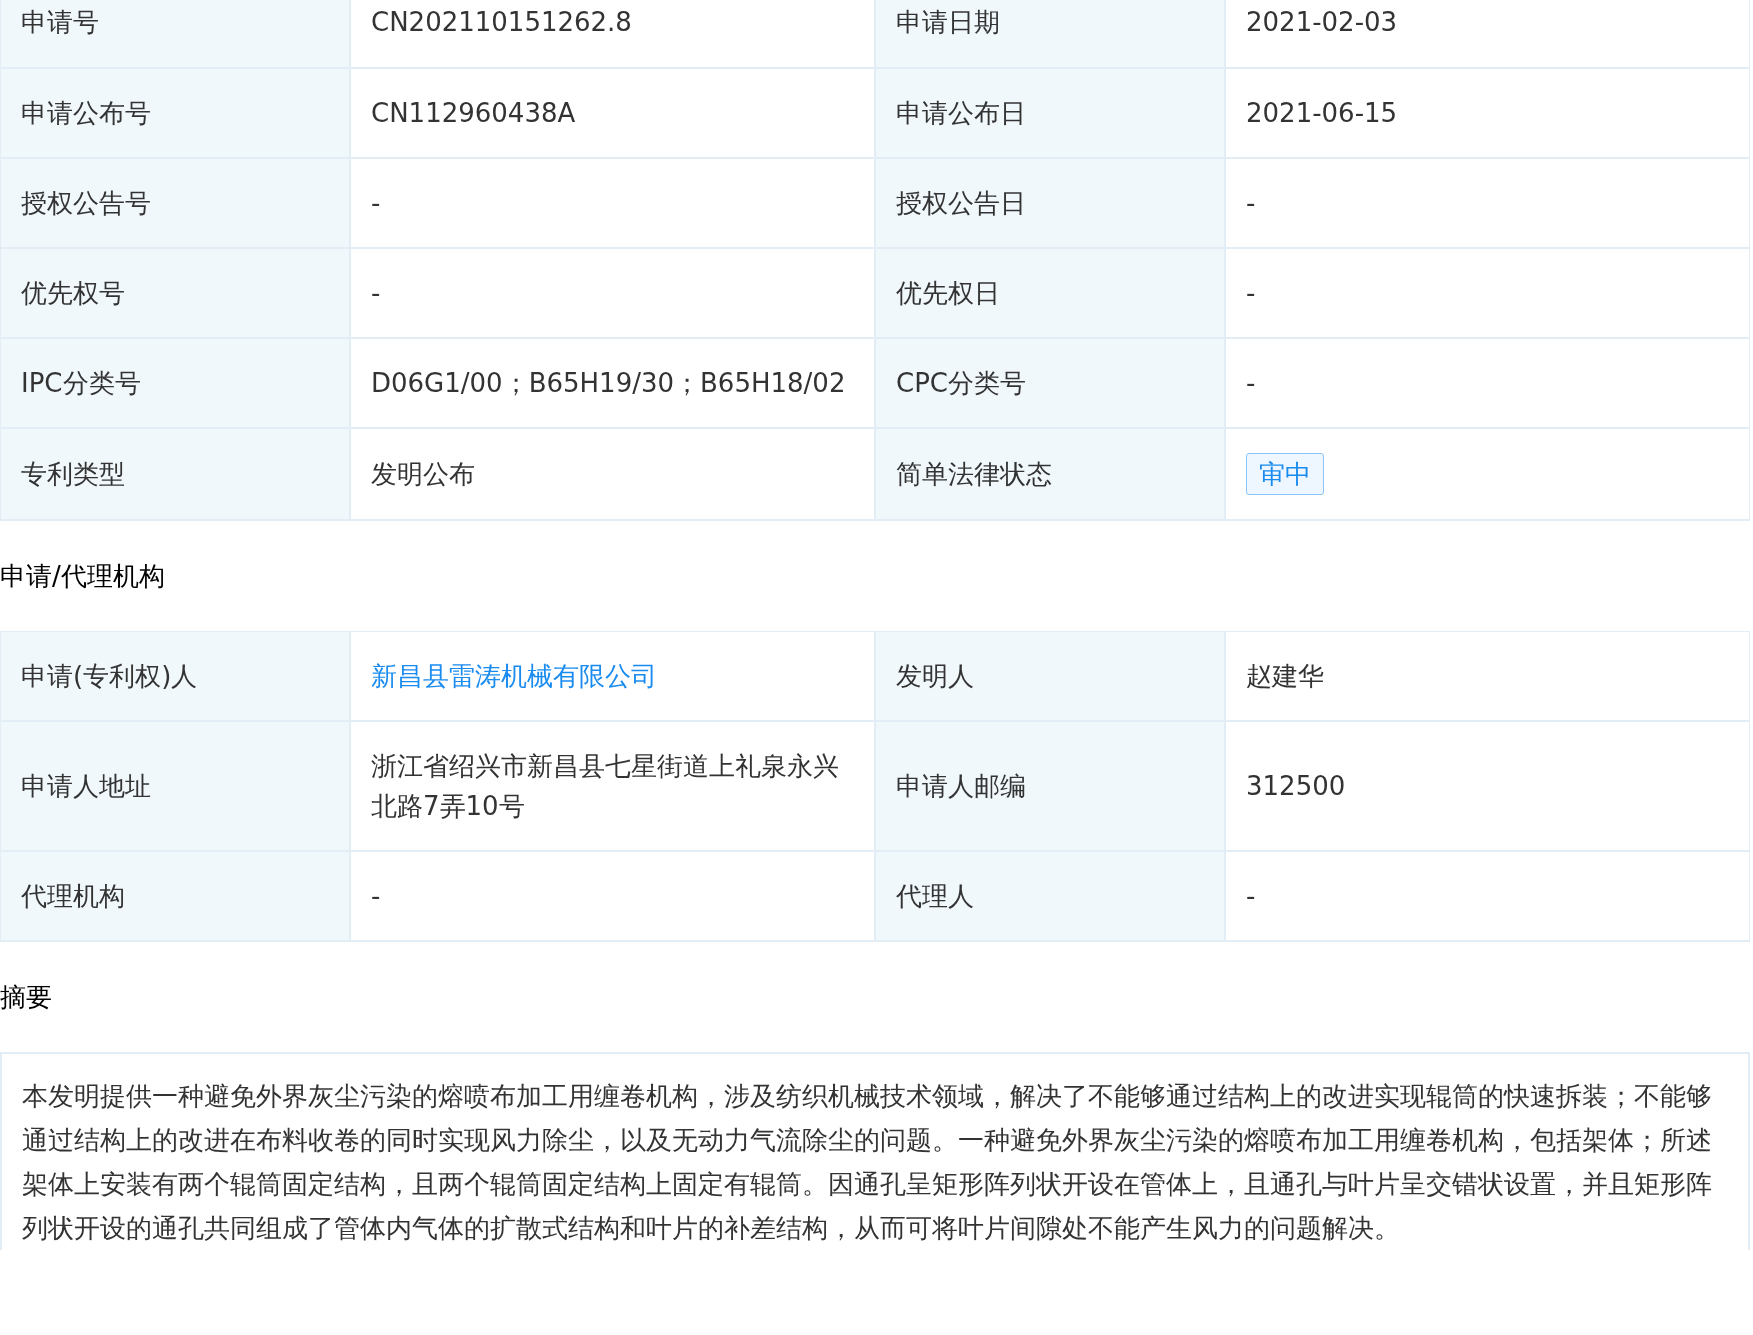 This screenshot has width=1753, height=1335. What do you see at coordinates (613, 787) in the screenshot?
I see `field-value: 浙江省绍兴市新昌县七星街道上礼泉永兴北路7弄10号` at bounding box center [613, 787].